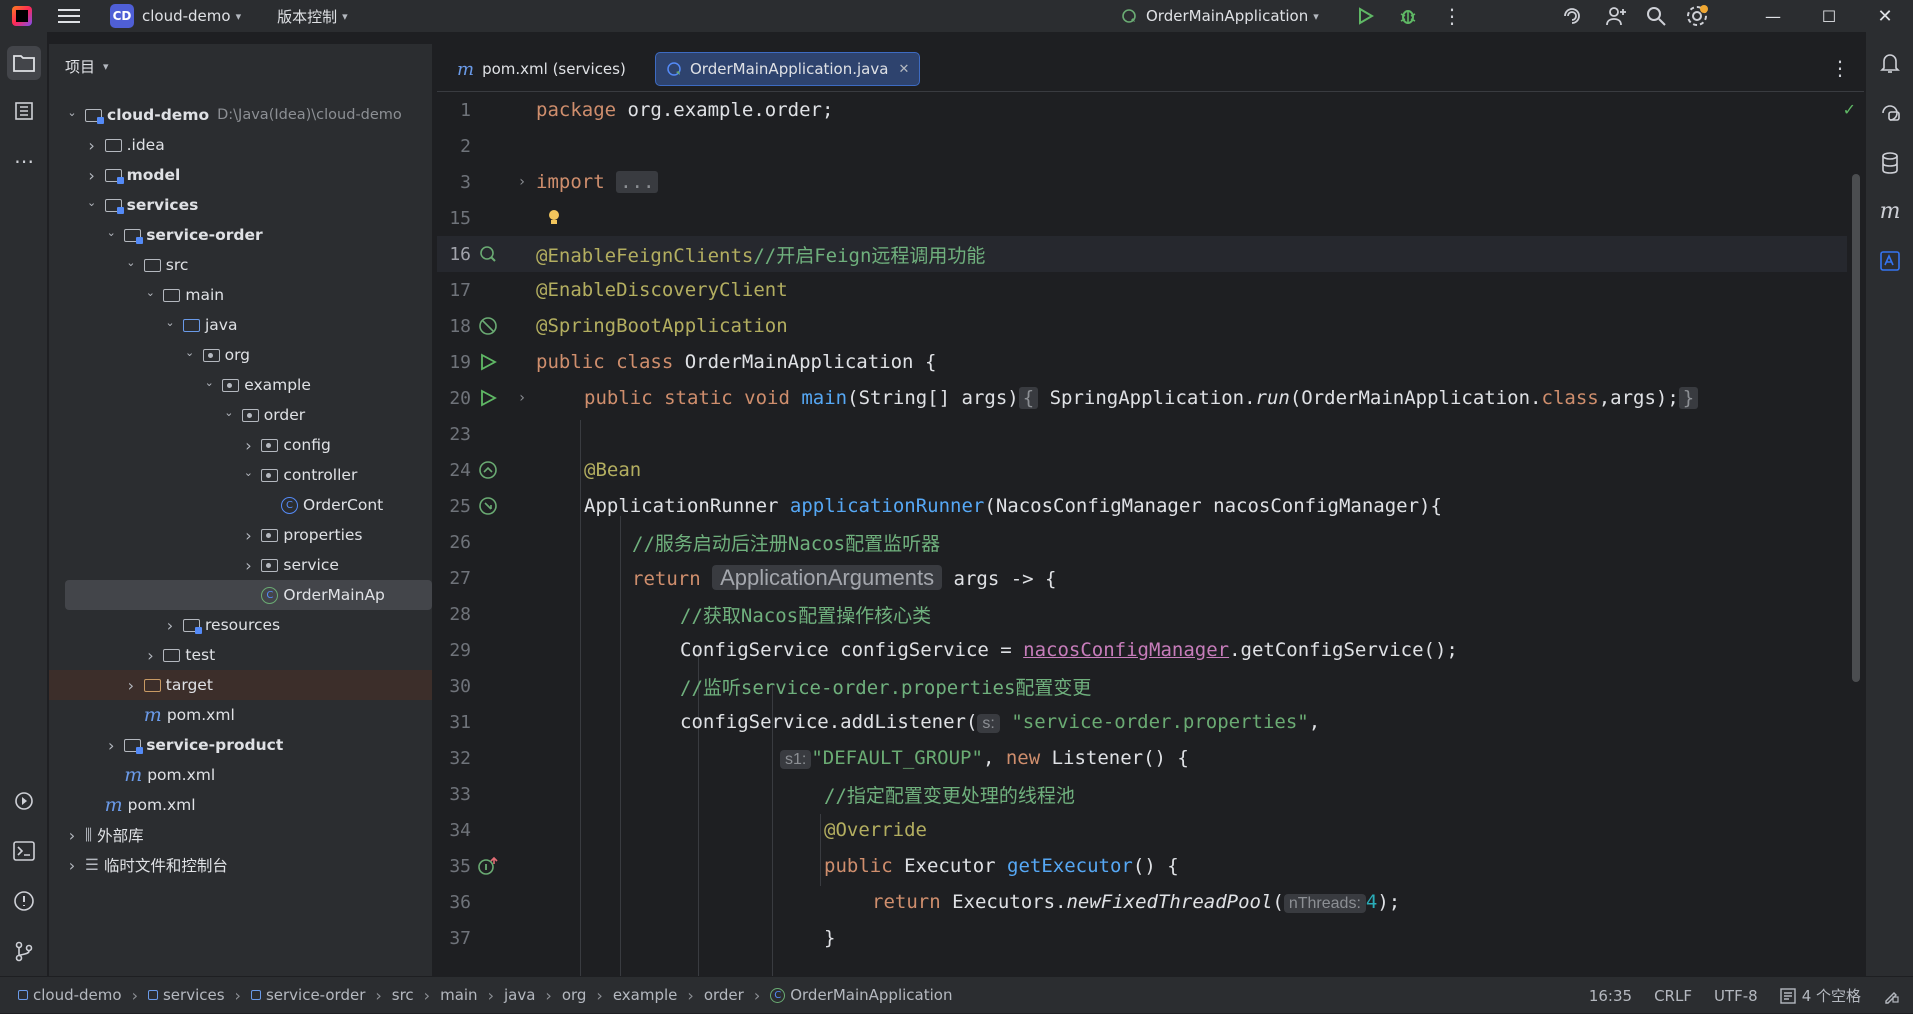 This screenshot has width=1913, height=1014. What do you see at coordinates (240, 535) in the screenshot?
I see `tree-item-properties: › properties` at bounding box center [240, 535].